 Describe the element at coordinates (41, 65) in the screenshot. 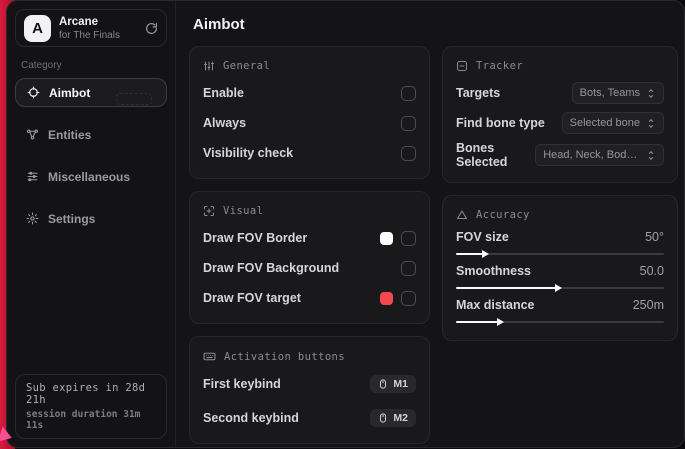

I see `category-label: Category` at that location.